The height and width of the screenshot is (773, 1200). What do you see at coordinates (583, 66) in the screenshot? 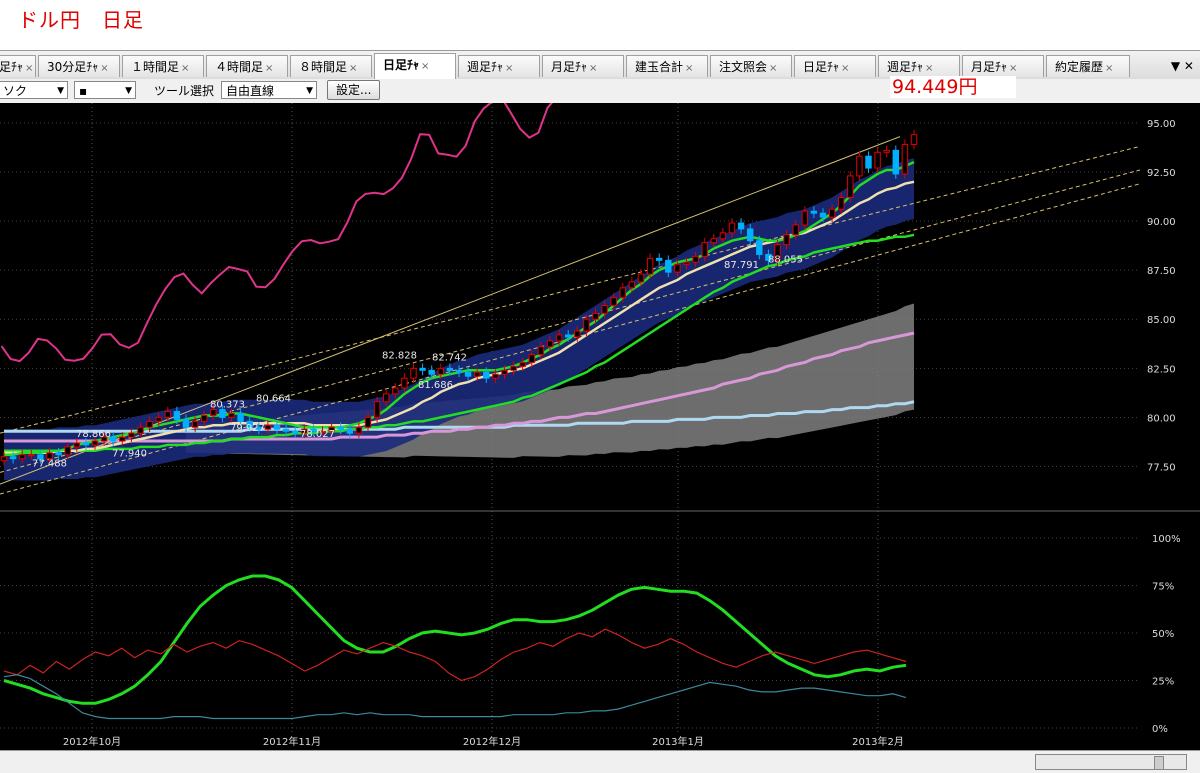
I see `tab-monthly-chart: 月足ﾁｬ ×` at bounding box center [583, 66].